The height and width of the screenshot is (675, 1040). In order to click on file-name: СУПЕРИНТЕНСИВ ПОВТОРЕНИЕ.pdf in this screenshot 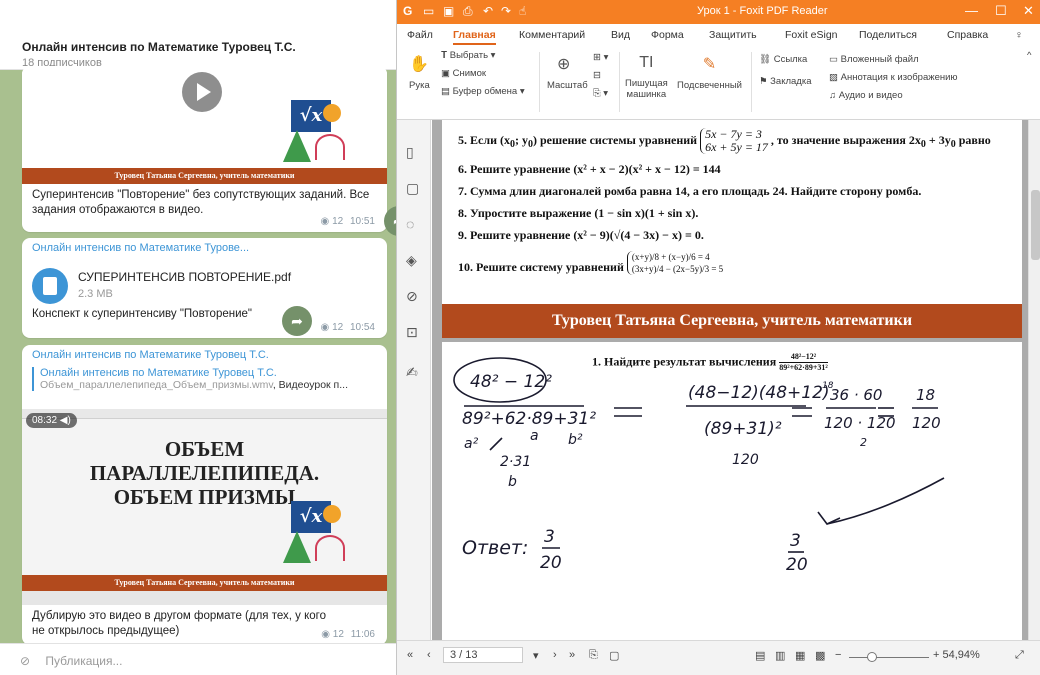, I will do `click(184, 277)`.